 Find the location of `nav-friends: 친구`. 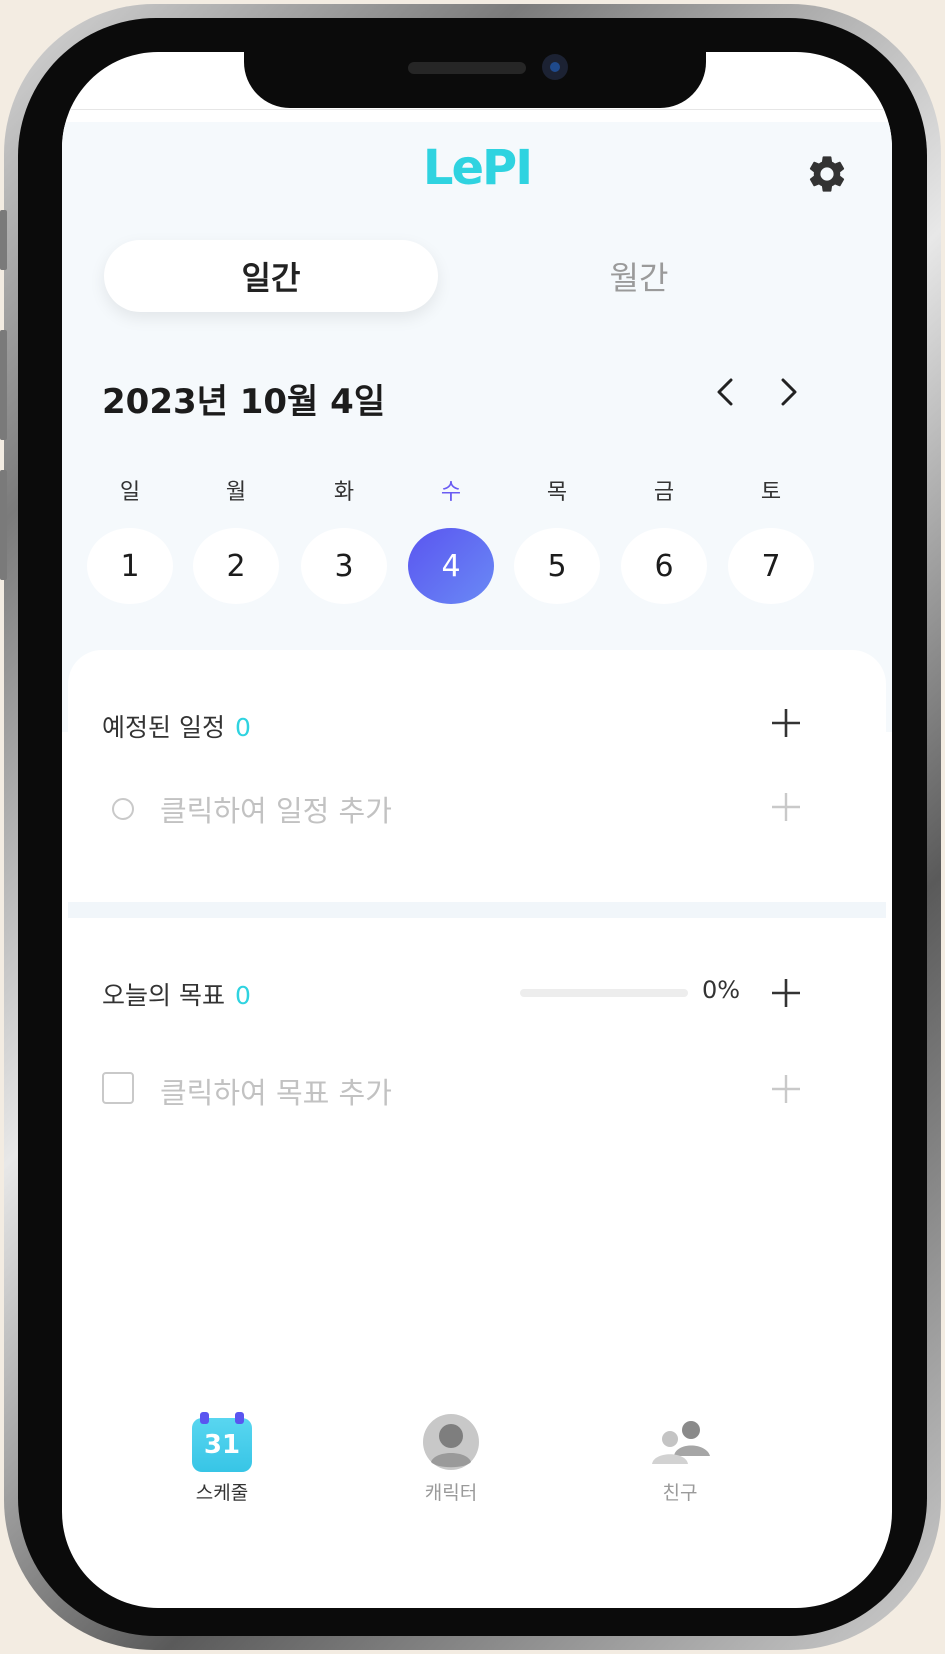

nav-friends: 친구 is located at coordinates (680, 1458).